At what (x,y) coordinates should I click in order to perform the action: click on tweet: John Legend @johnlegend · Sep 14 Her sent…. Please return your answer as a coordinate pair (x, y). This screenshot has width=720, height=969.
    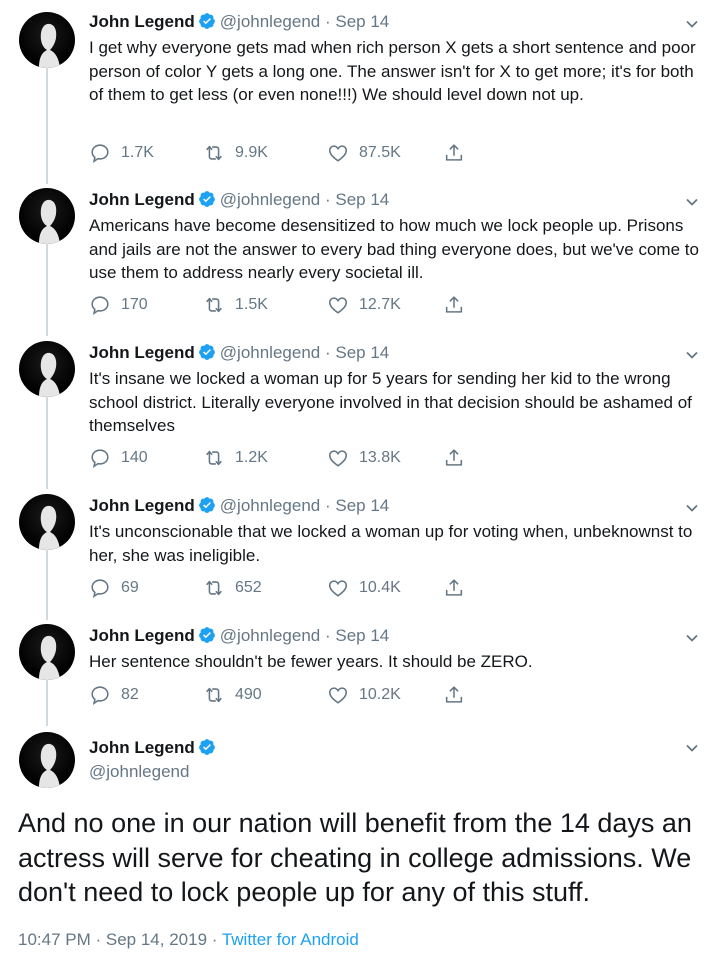
    Looking at the image, I should click on (360, 674).